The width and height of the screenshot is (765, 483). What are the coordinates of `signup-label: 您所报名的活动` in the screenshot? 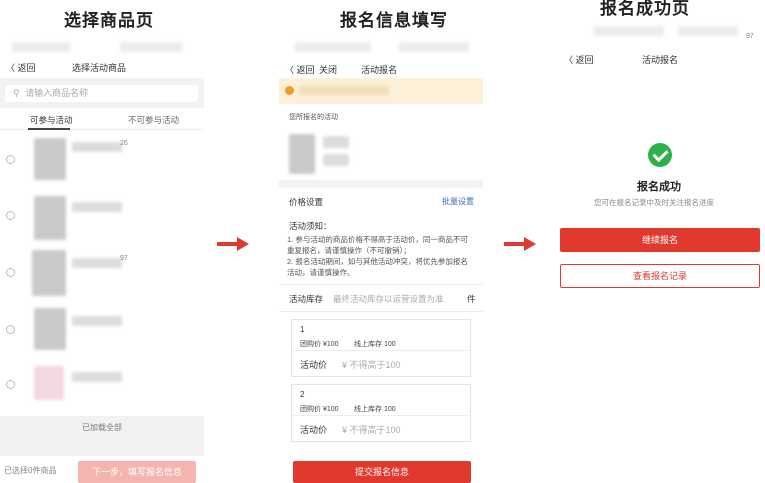 It's located at (313, 117).